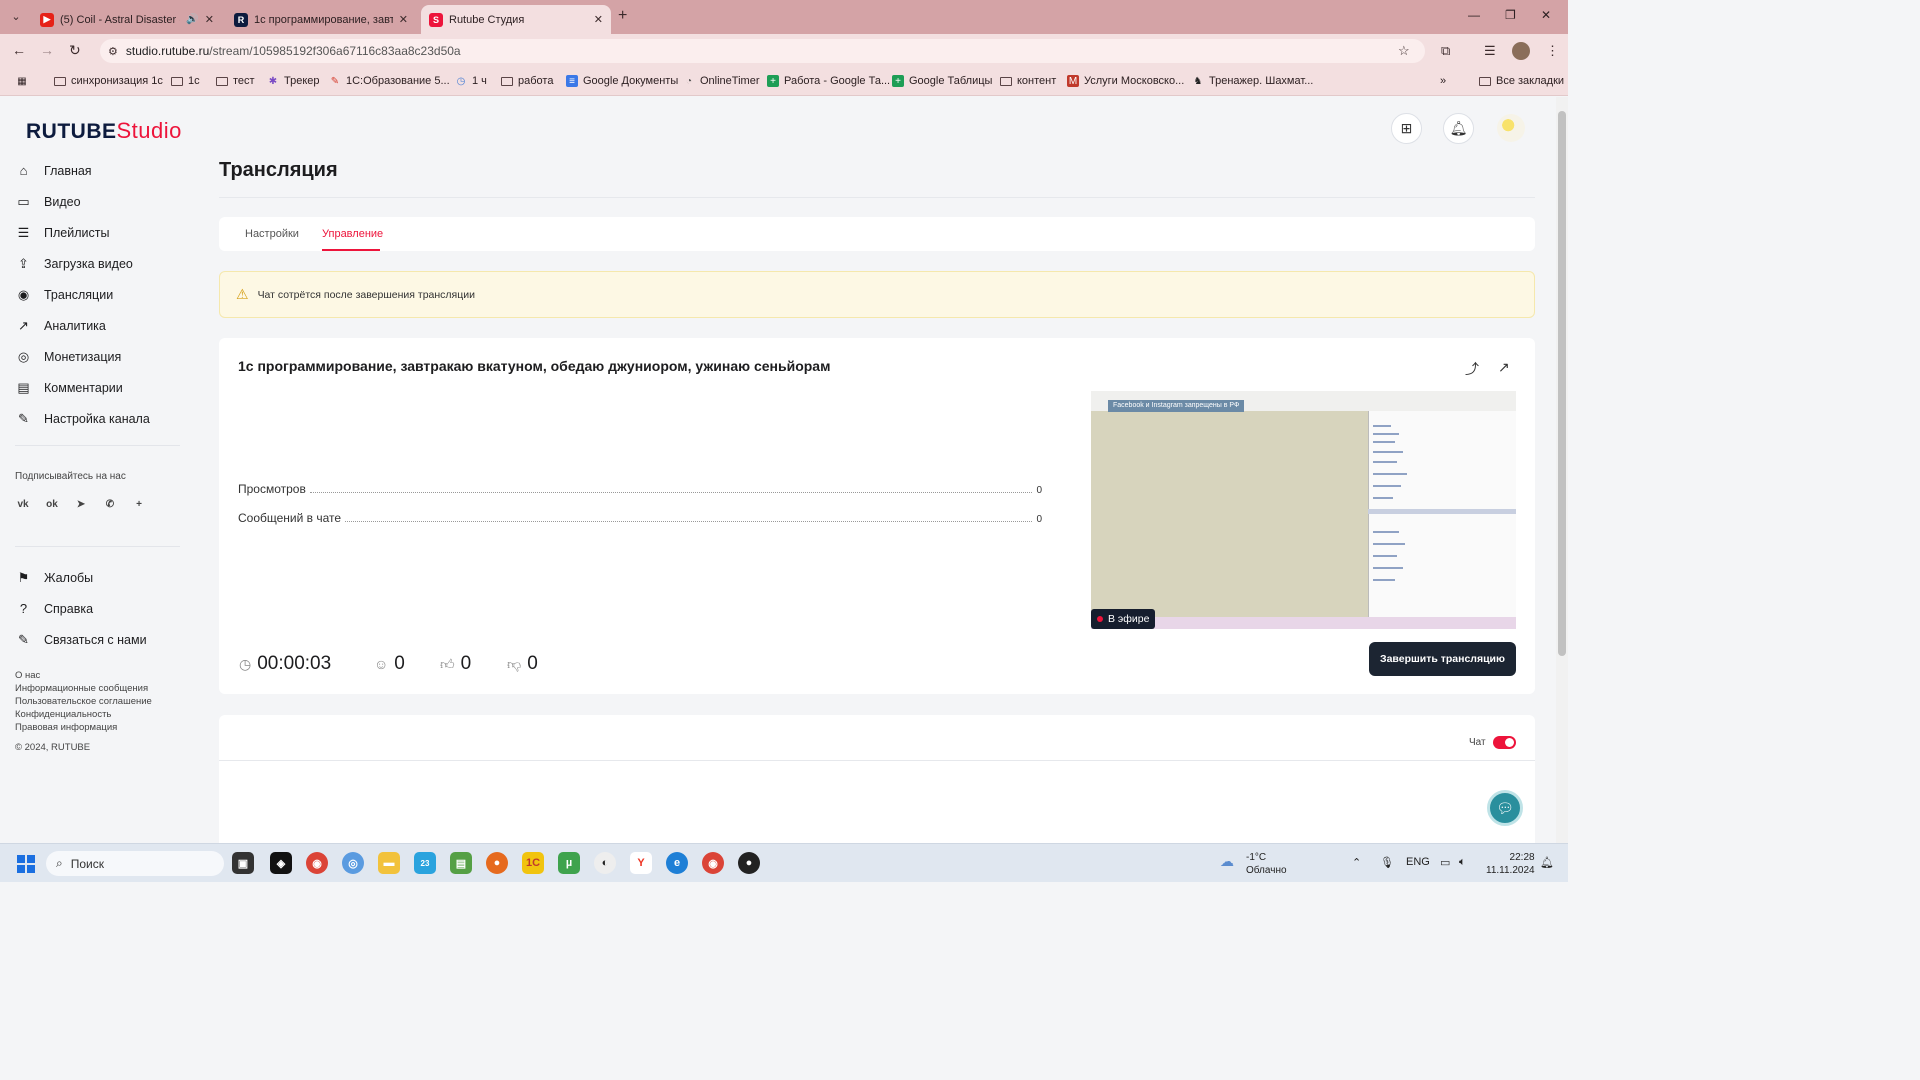 The image size is (1920, 1080). Describe the element at coordinates (97, 170) in the screenshot. I see `sidebar-item-home: ⌂ Главная` at that location.